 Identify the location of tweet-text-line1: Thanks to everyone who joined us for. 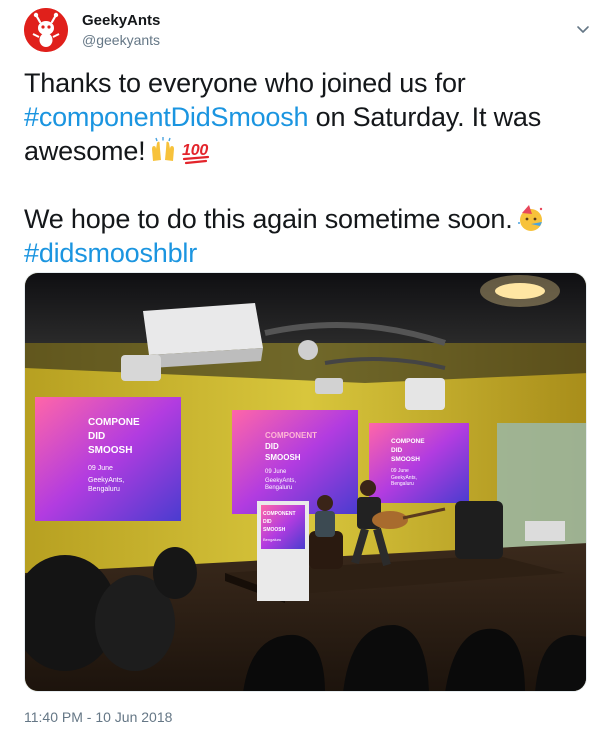
(245, 83).